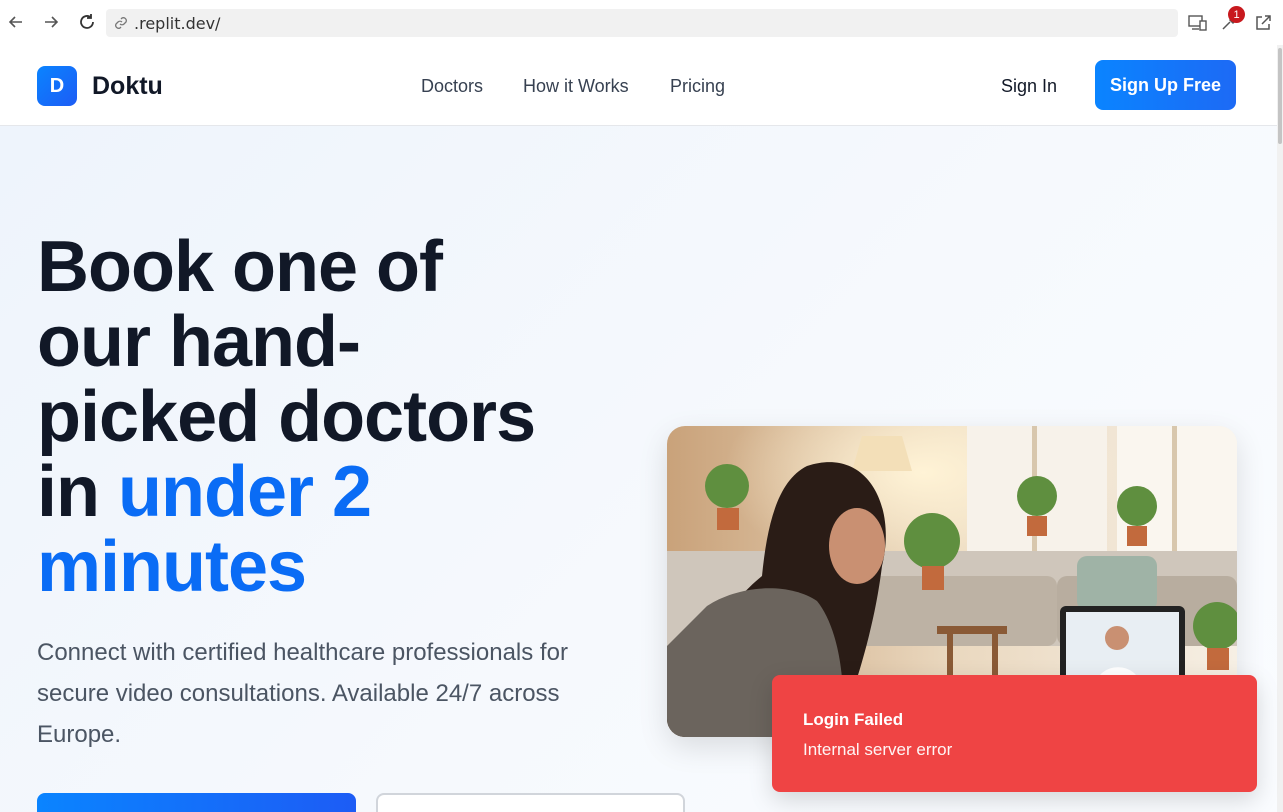  Describe the element at coordinates (122, 23) in the screenshot. I see `link-icon` at that location.